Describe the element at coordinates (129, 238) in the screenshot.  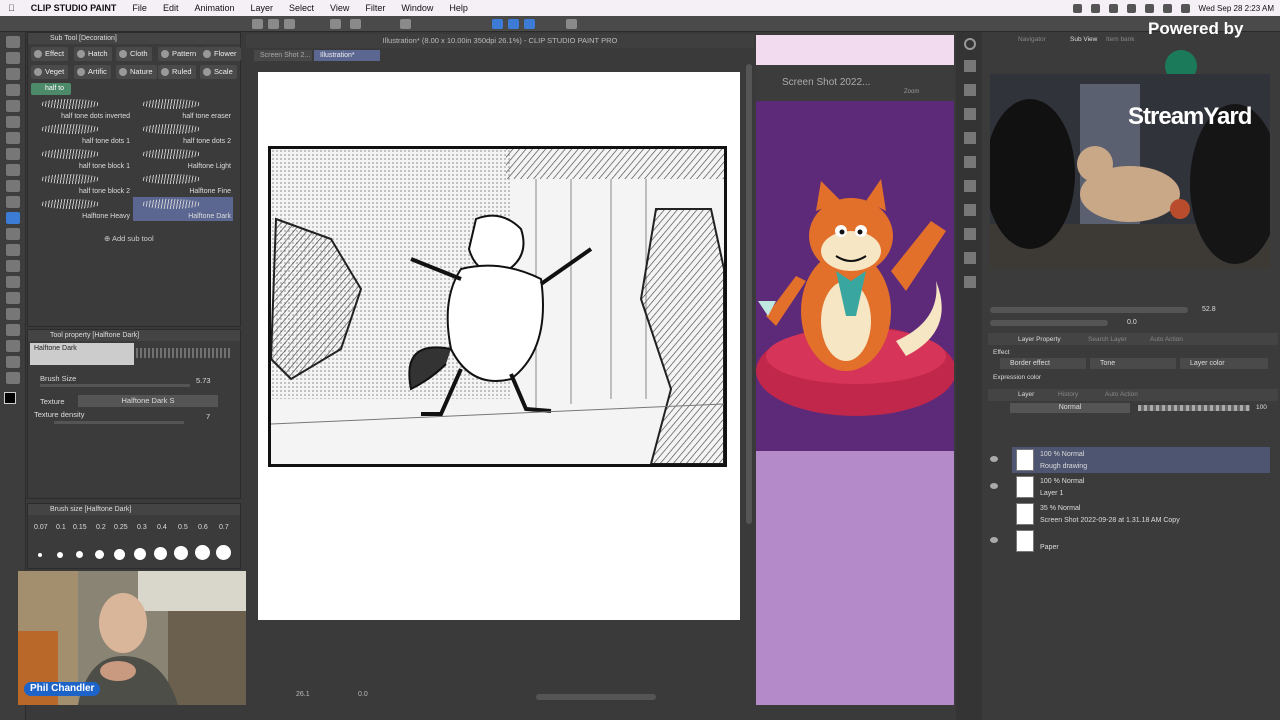
I see `add-subtool-button: ⊕ Add sub tool` at that location.